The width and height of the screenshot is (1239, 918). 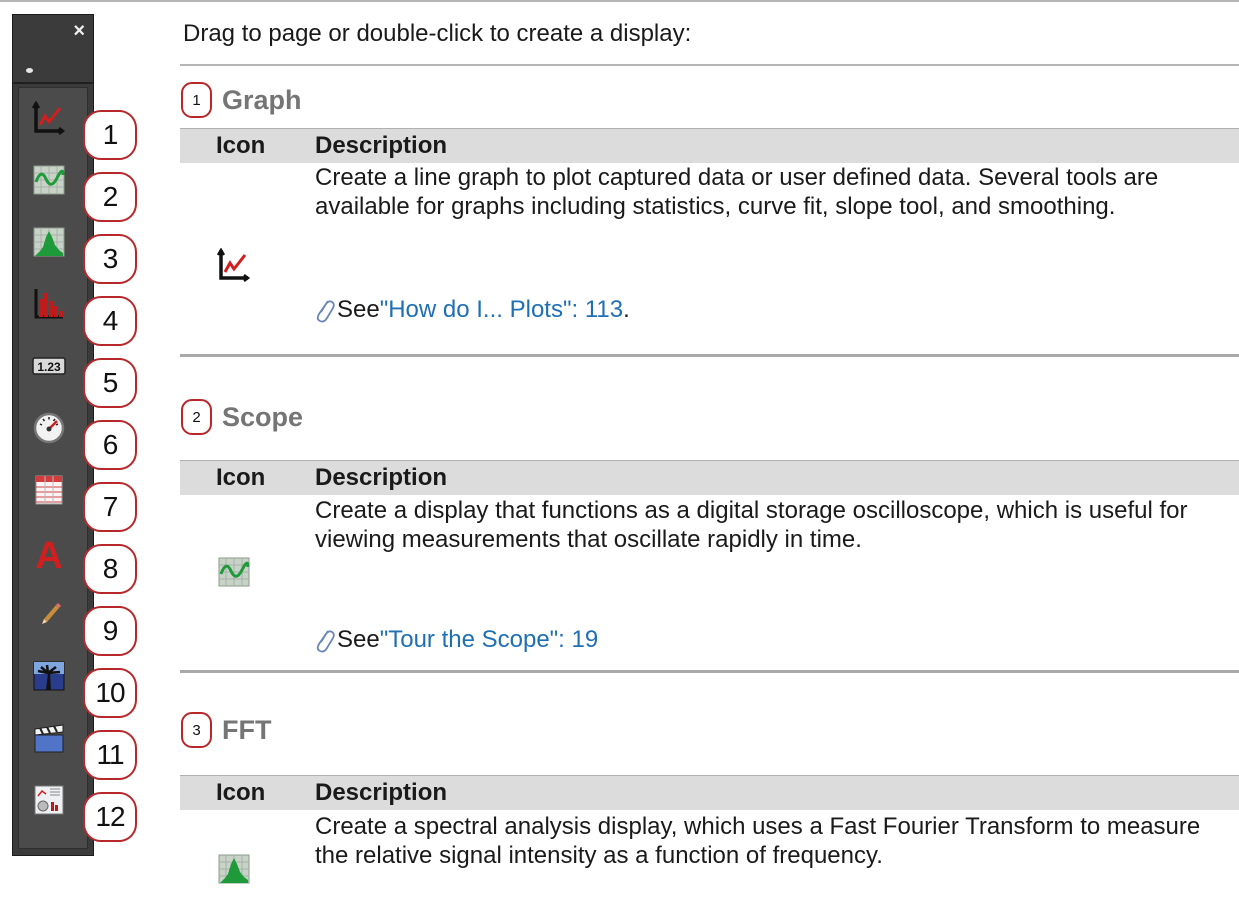 I want to click on section-number-badge: 1, so click(x=196, y=100).